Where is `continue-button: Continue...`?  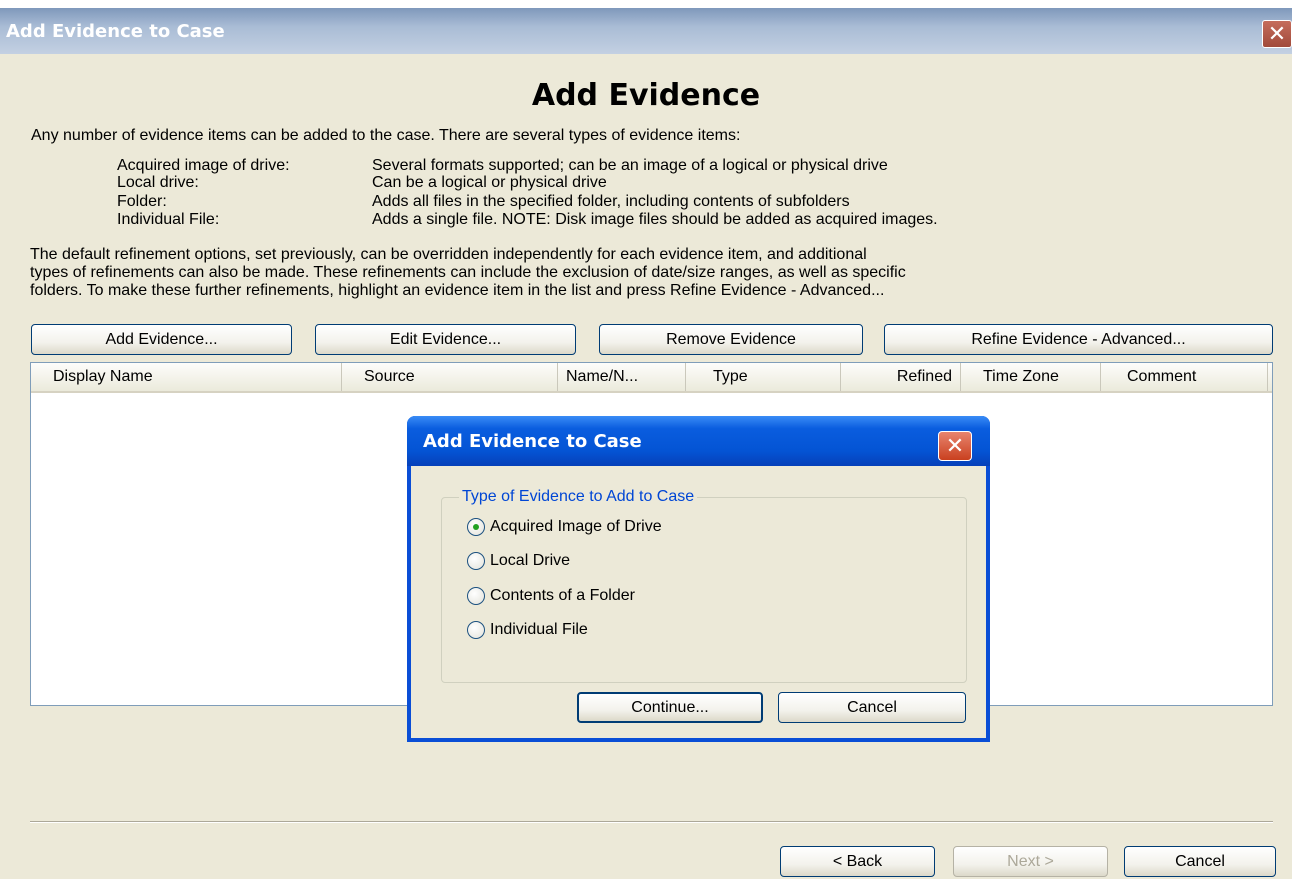 continue-button: Continue... is located at coordinates (670, 707).